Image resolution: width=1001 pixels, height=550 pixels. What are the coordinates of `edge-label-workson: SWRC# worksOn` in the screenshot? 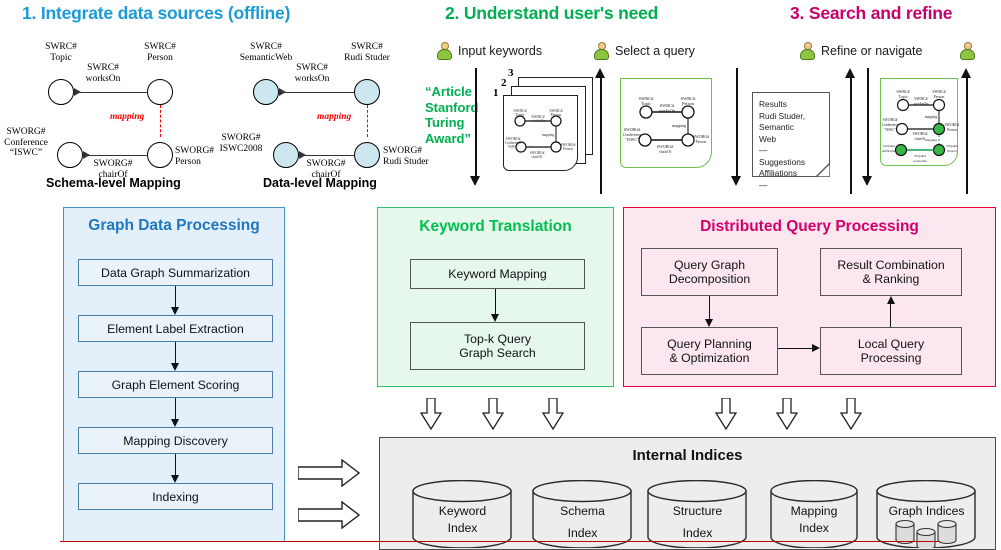 It's located at (103, 73).